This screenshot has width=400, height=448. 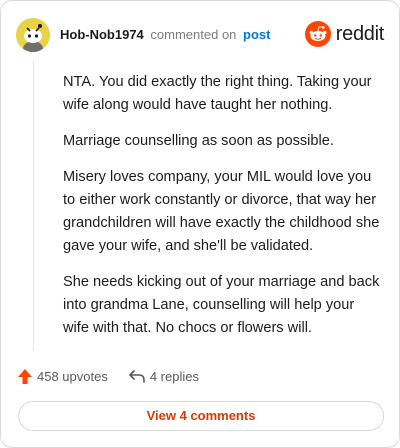 I want to click on upvote-arrow-icon, so click(x=25, y=376).